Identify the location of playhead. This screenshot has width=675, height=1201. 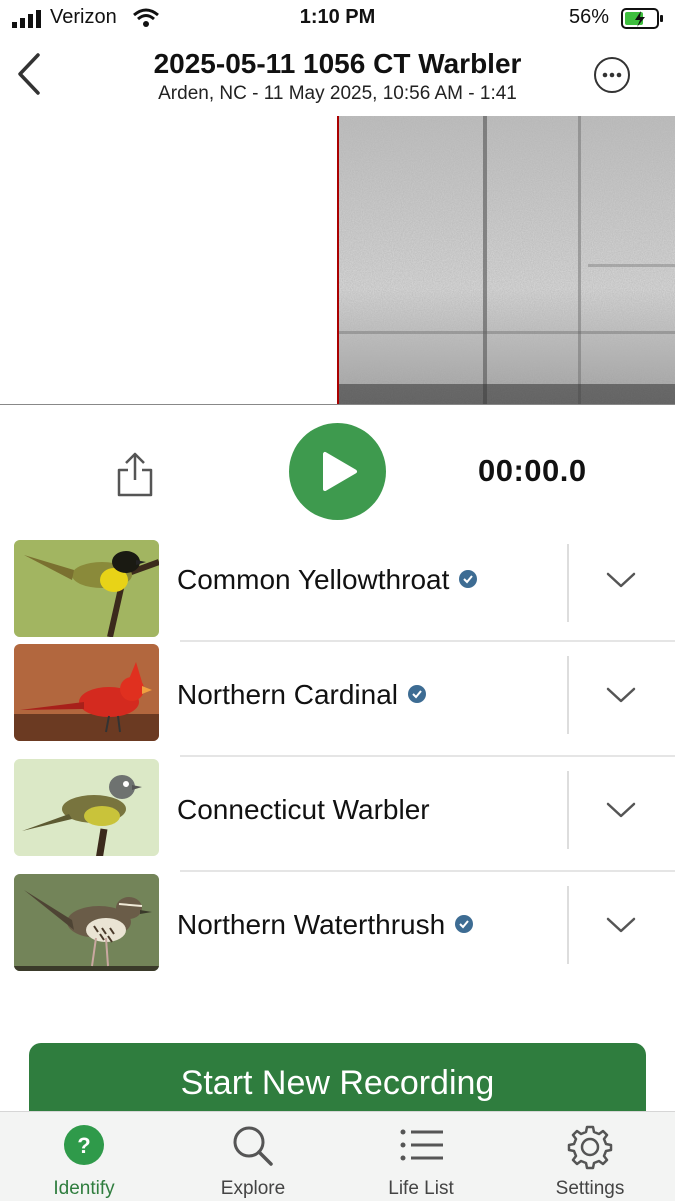
(338, 260).